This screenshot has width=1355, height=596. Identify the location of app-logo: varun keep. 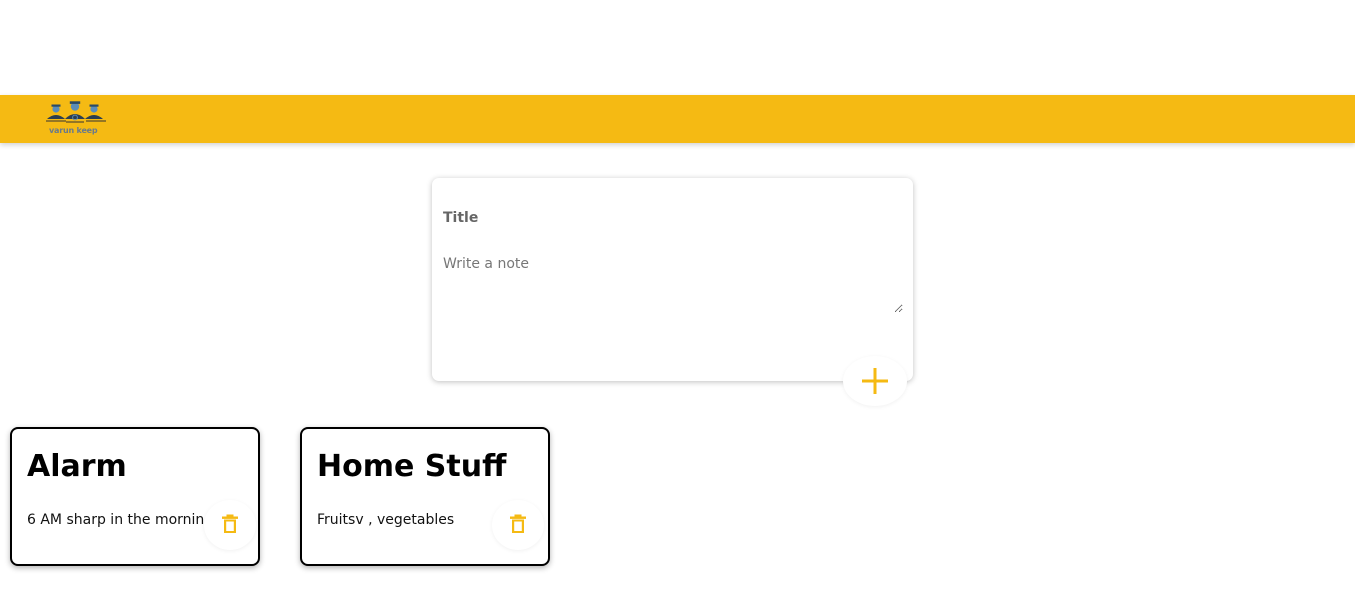
(76, 119).